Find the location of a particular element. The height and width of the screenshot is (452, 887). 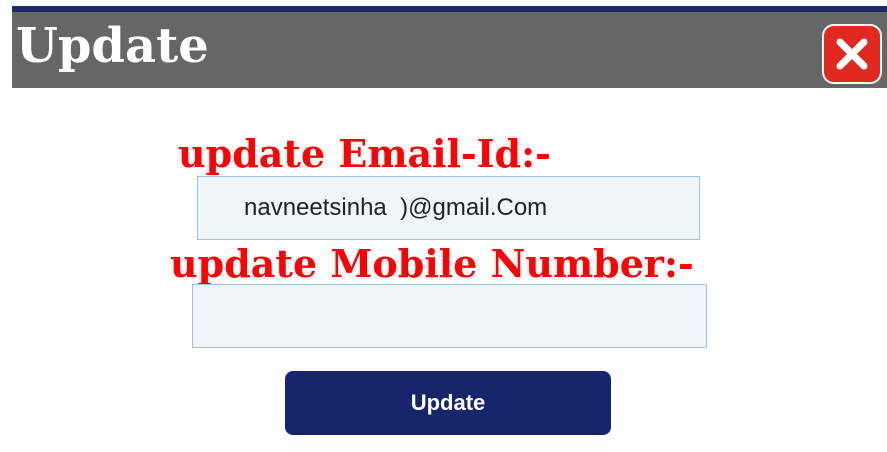

update-button: Update is located at coordinates (448, 403).